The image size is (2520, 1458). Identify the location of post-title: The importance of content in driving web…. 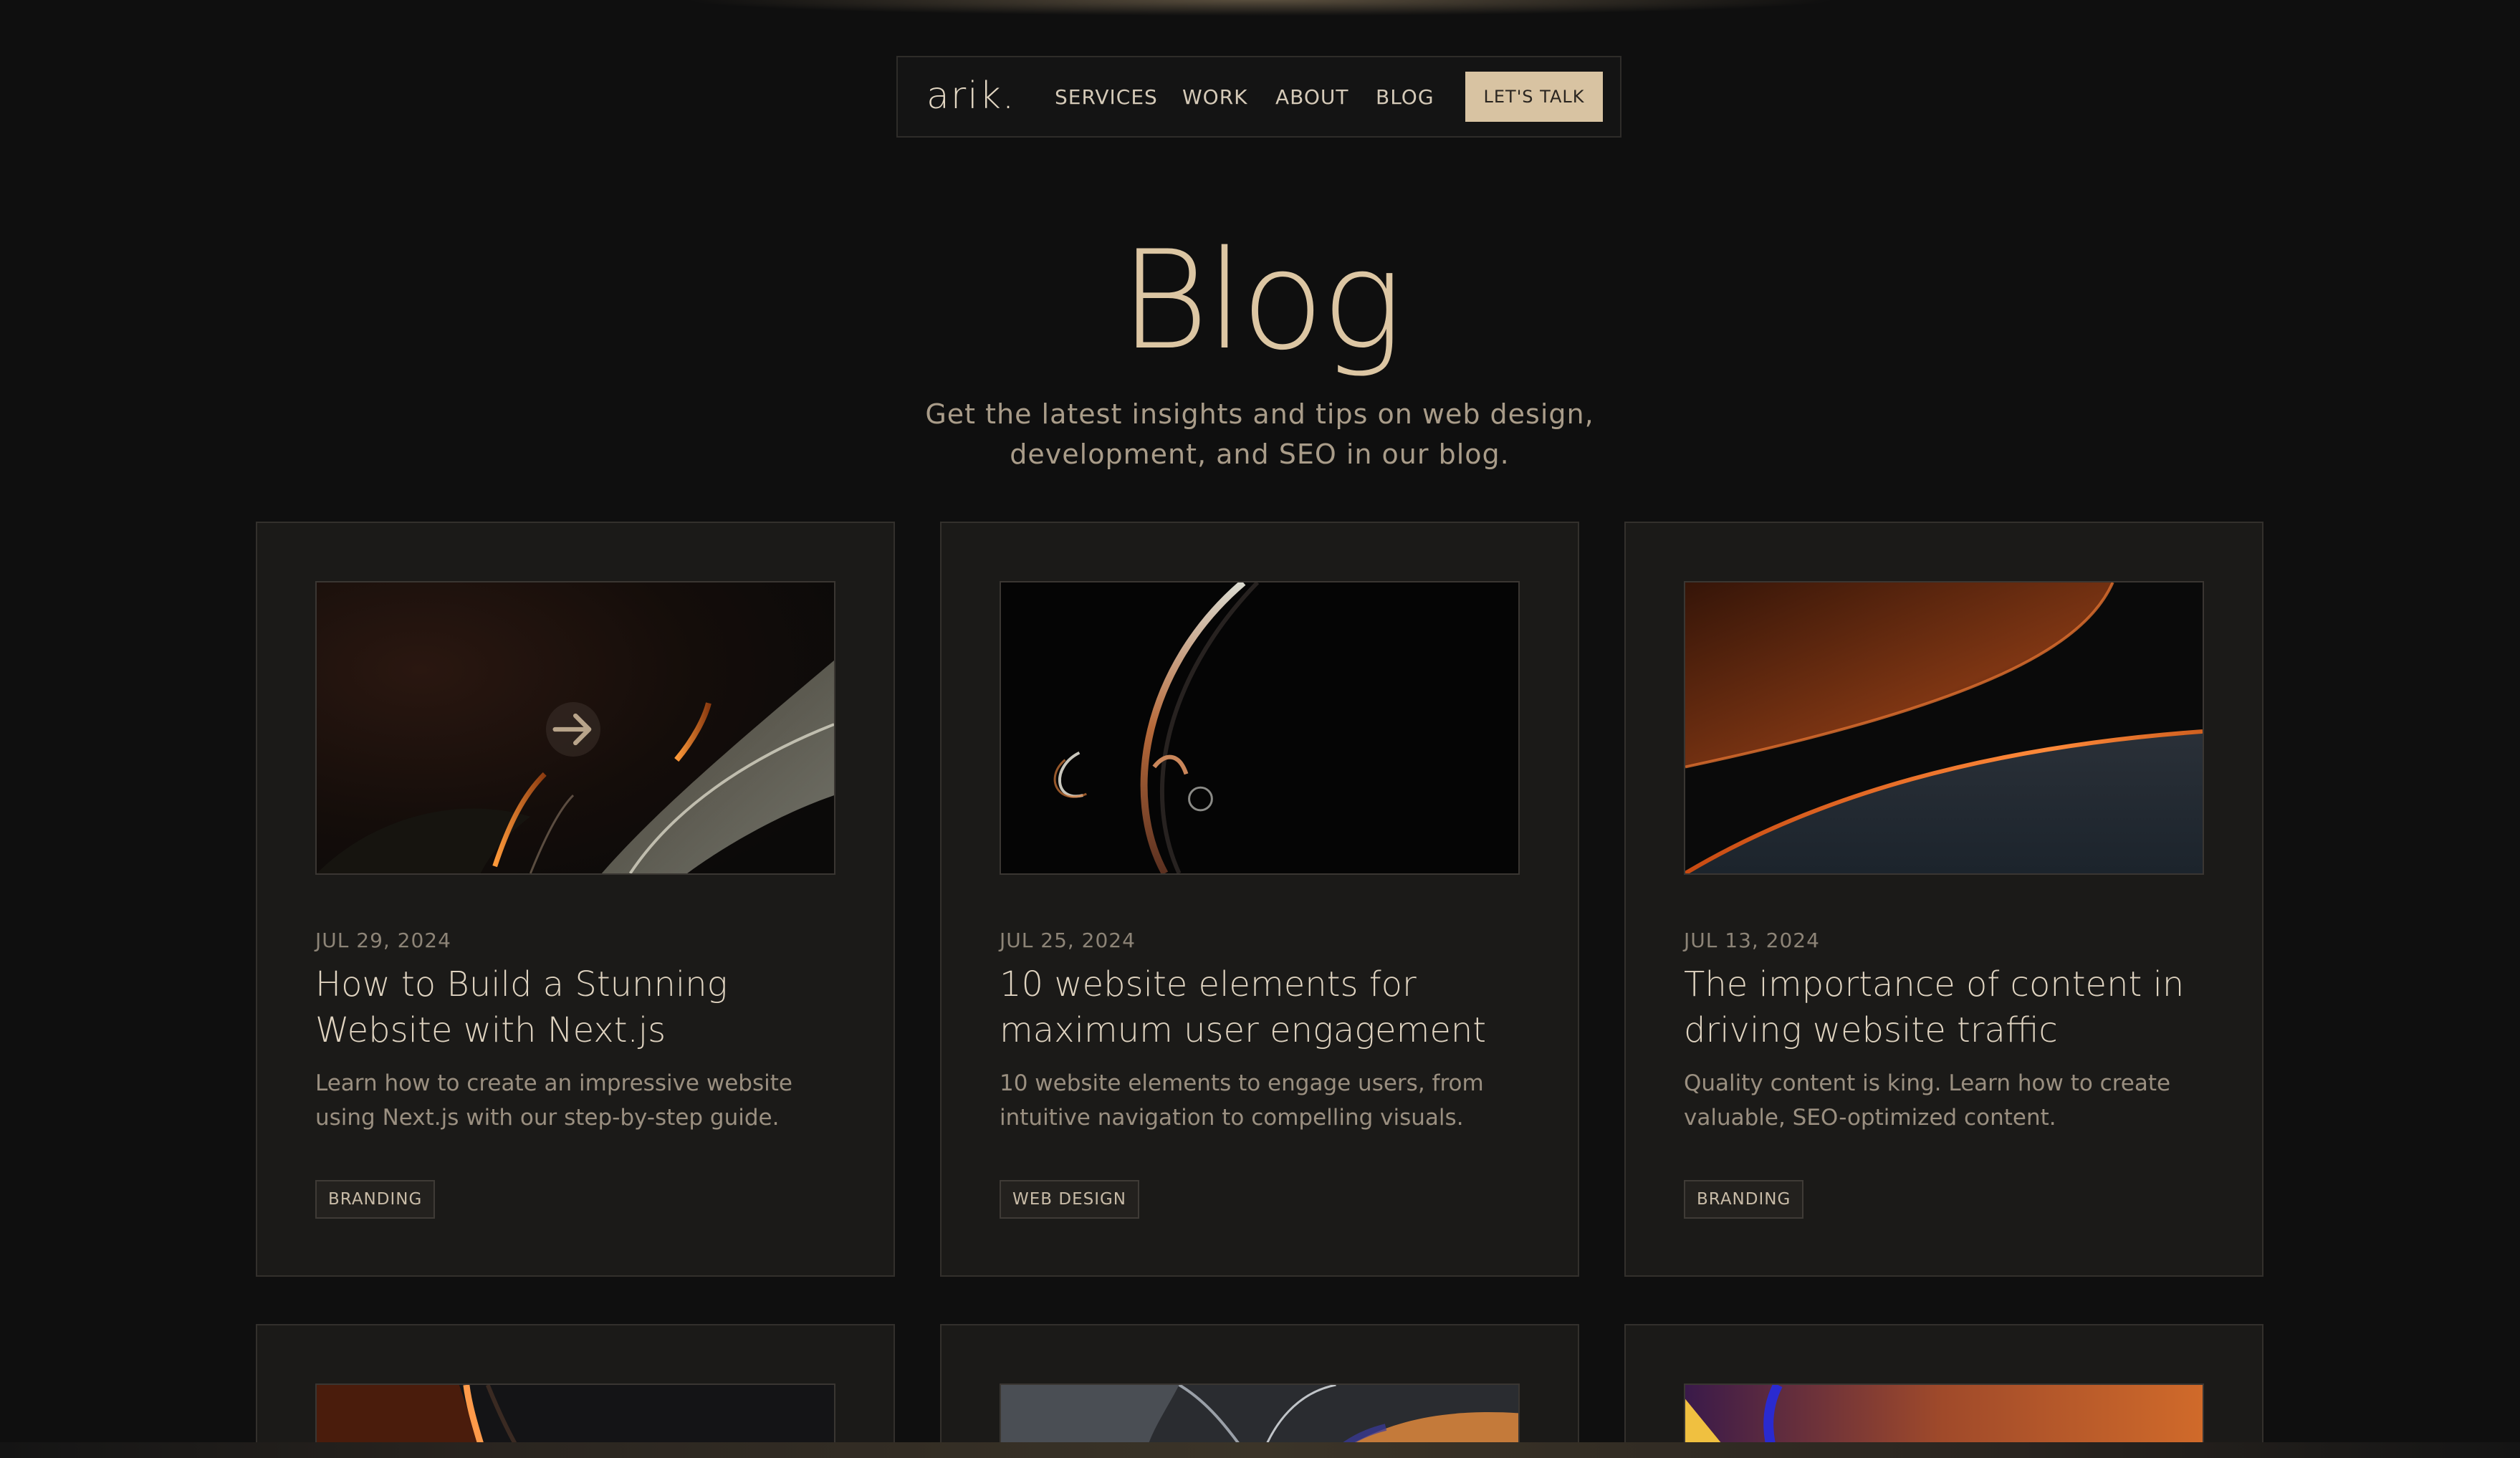
(1956, 1007).